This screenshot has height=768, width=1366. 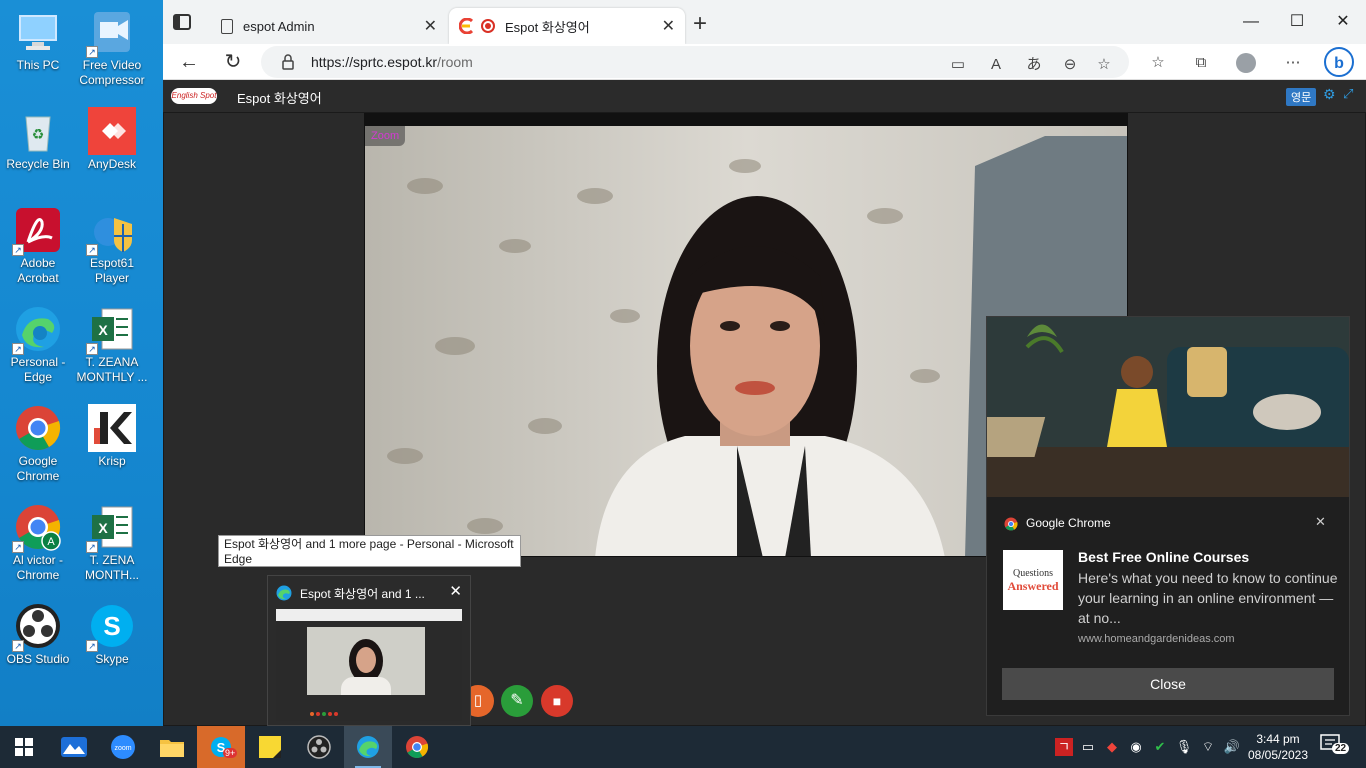 What do you see at coordinates (385, 136) in the screenshot?
I see `video-label: Zoom` at bounding box center [385, 136].